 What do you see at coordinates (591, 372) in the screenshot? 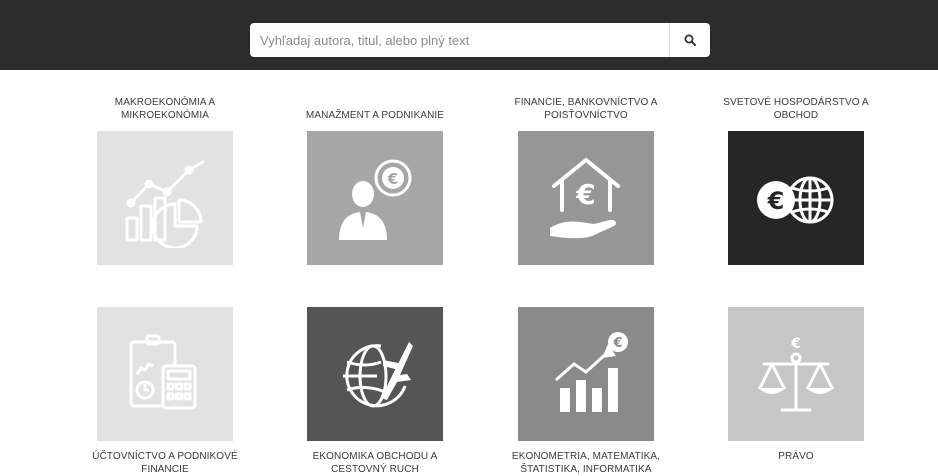
I see `bar-chart-euro-icon: €` at bounding box center [591, 372].